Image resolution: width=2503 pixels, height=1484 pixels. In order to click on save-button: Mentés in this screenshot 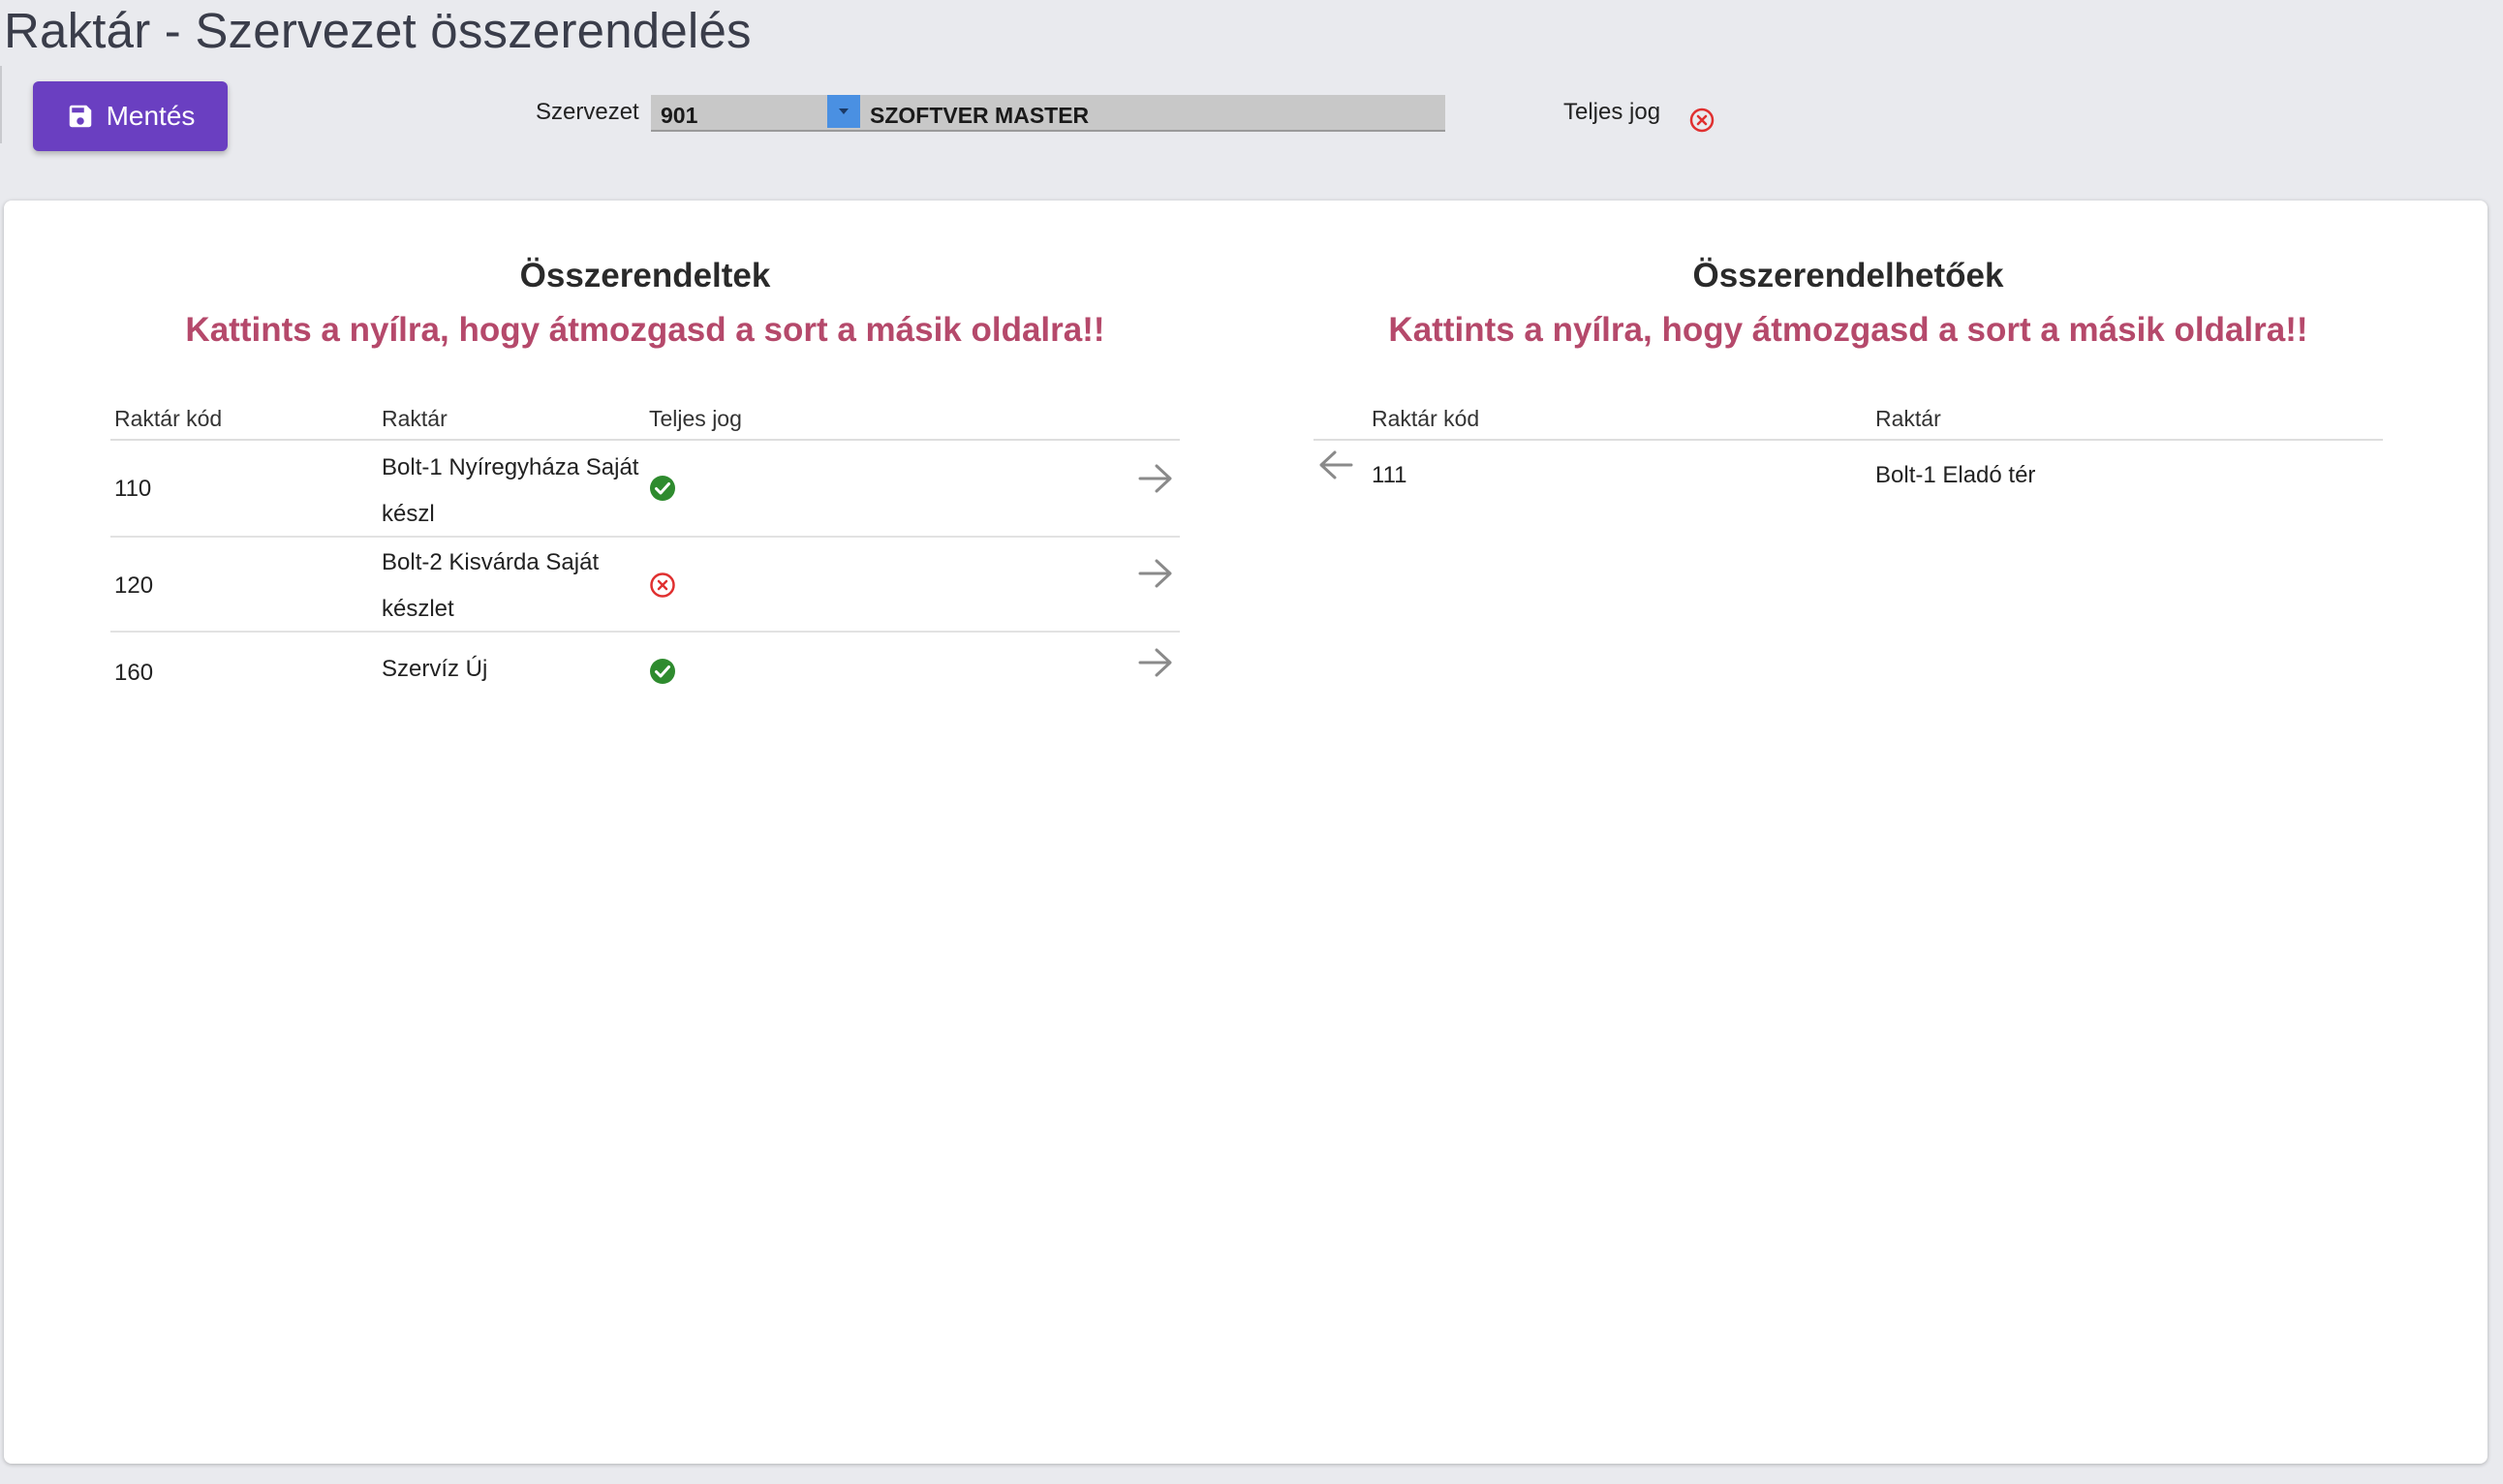, I will do `click(130, 116)`.